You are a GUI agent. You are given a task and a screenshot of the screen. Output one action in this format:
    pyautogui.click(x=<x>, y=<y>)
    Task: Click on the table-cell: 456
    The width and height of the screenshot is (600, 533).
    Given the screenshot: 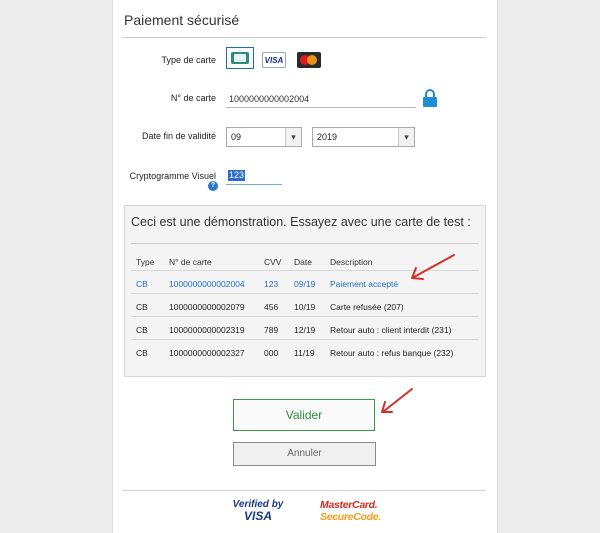 What is the action you would take?
    pyautogui.click(x=271, y=307)
    